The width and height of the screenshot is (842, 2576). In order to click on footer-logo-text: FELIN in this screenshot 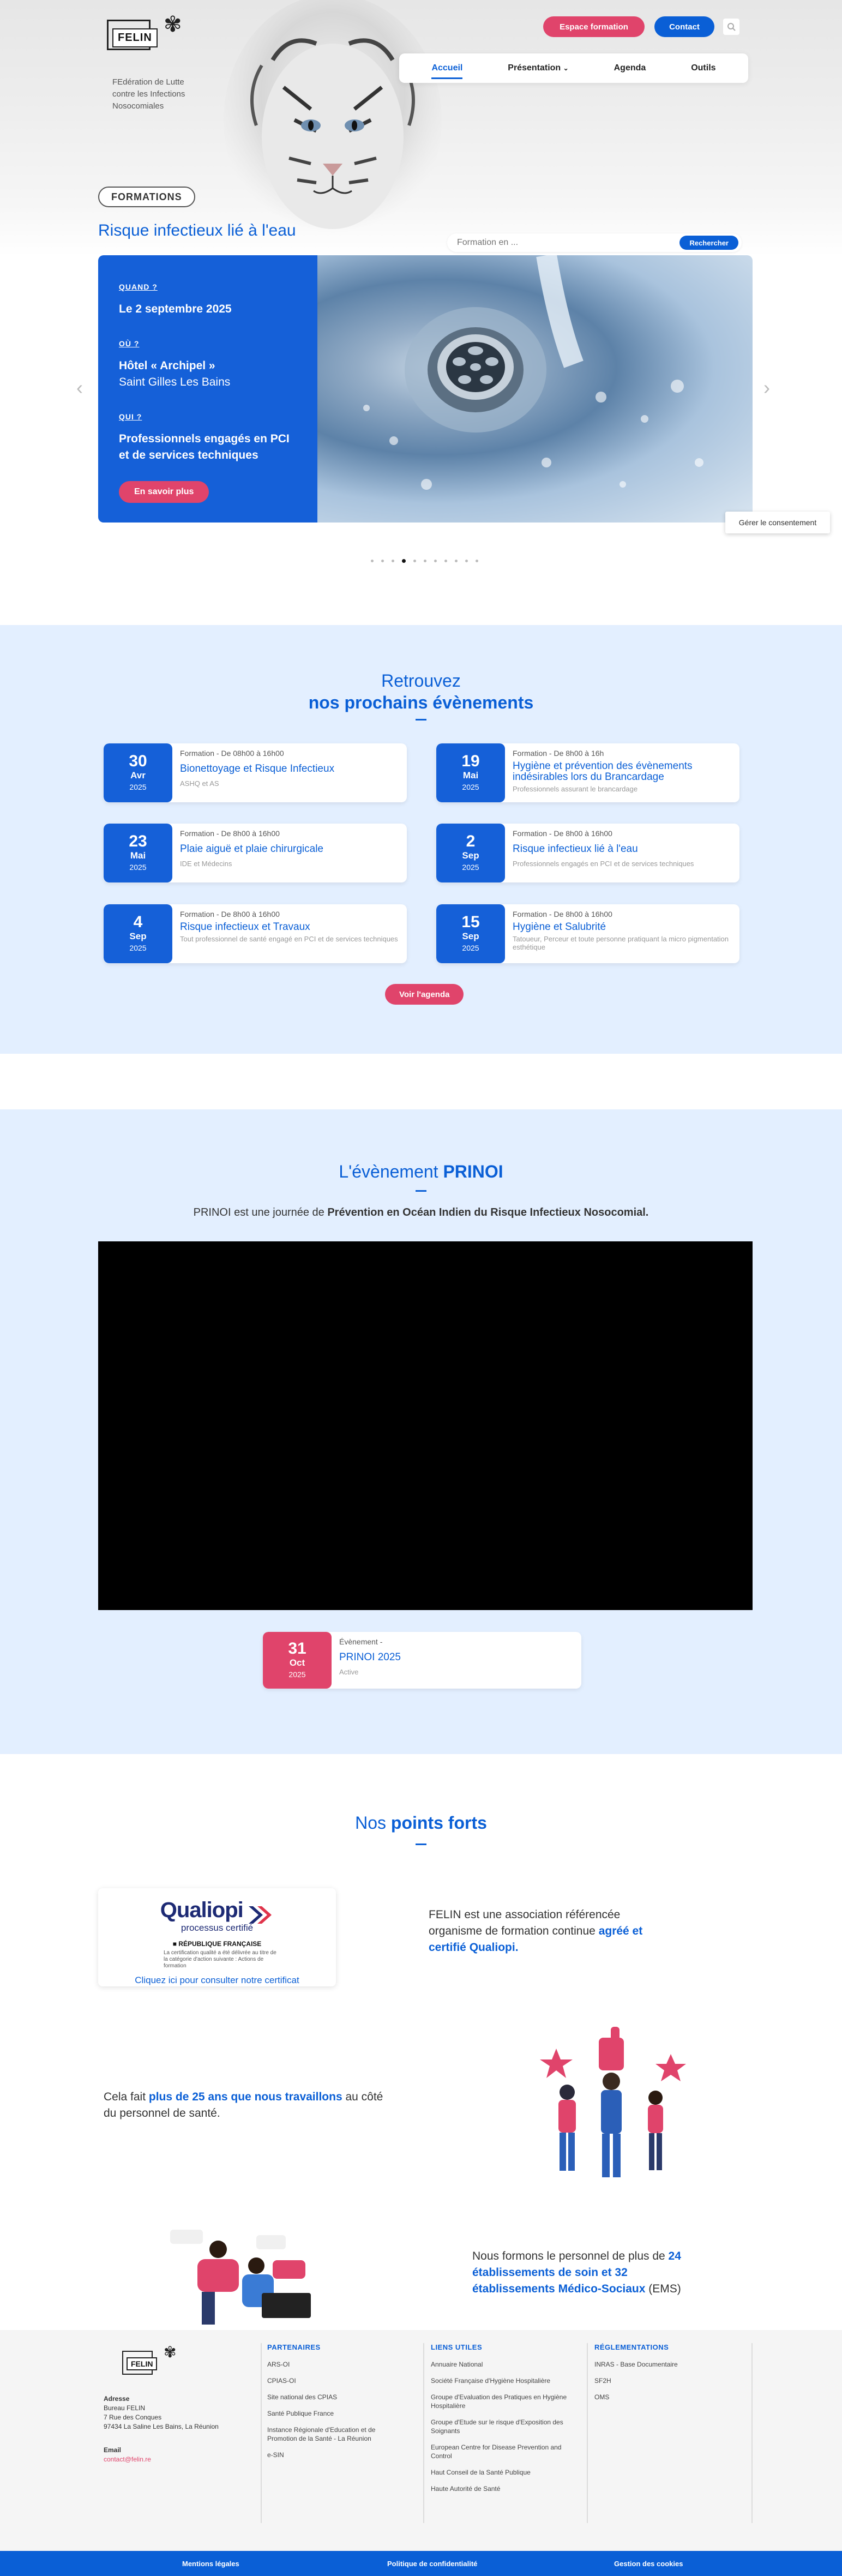, I will do `click(142, 2364)`.